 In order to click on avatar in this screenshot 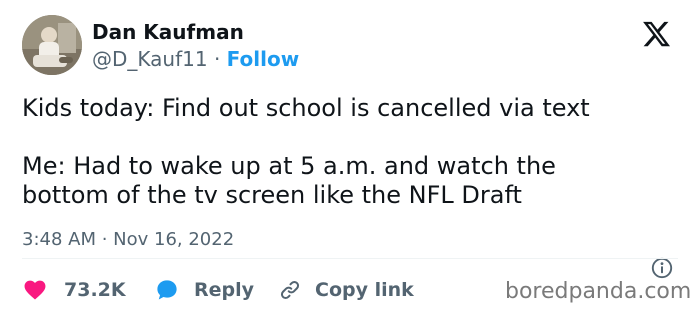, I will do `click(52, 45)`.